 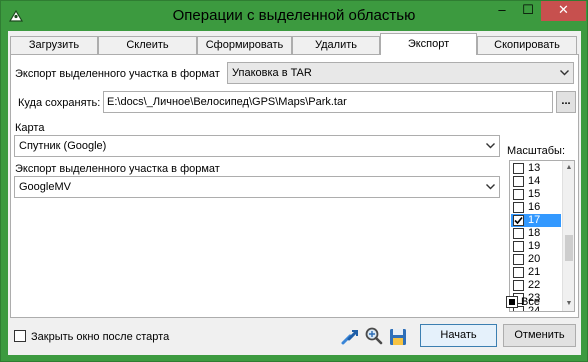 I want to click on zoom-level-label: 13, so click(x=534, y=168).